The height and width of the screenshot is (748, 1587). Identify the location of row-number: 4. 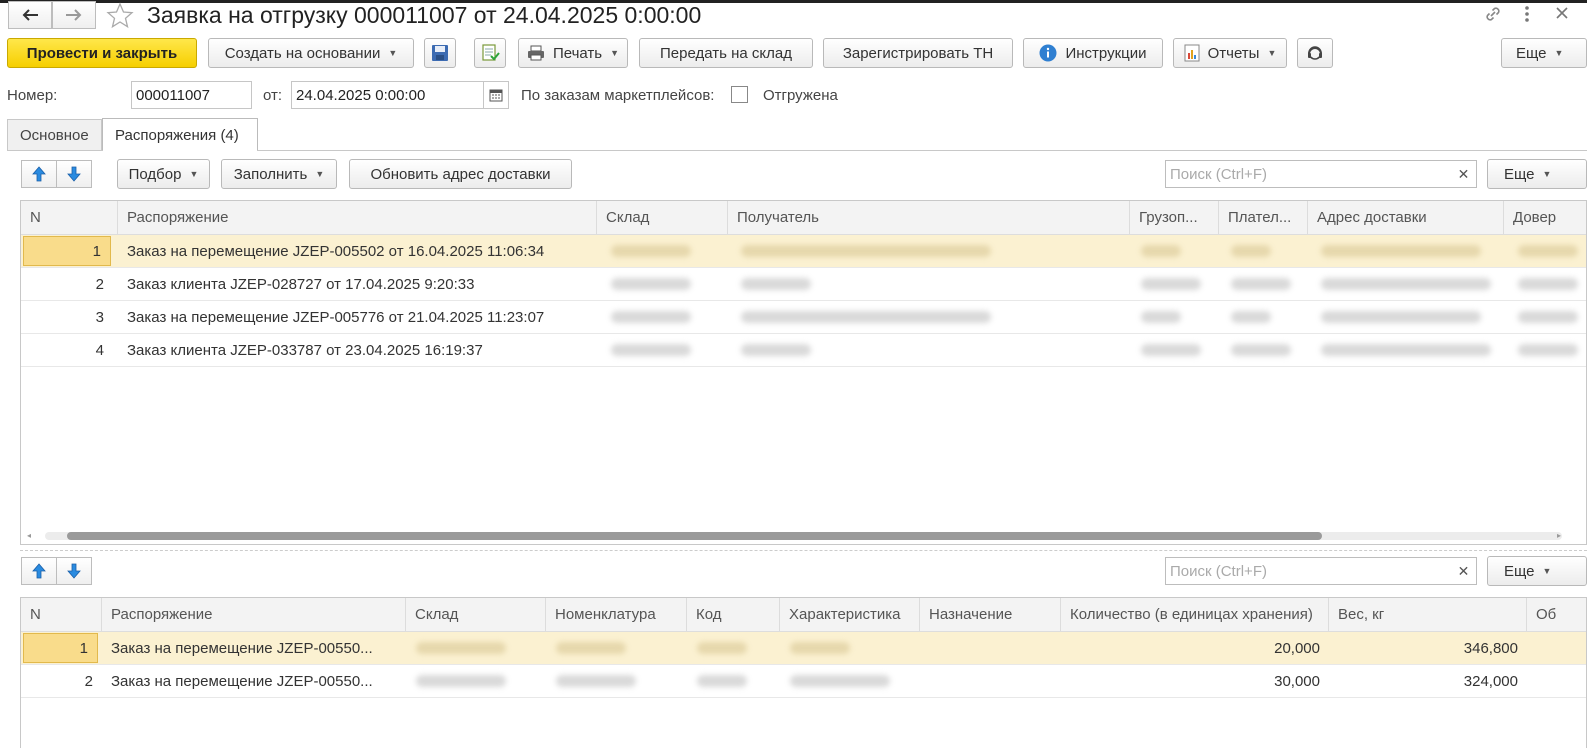
(99, 350).